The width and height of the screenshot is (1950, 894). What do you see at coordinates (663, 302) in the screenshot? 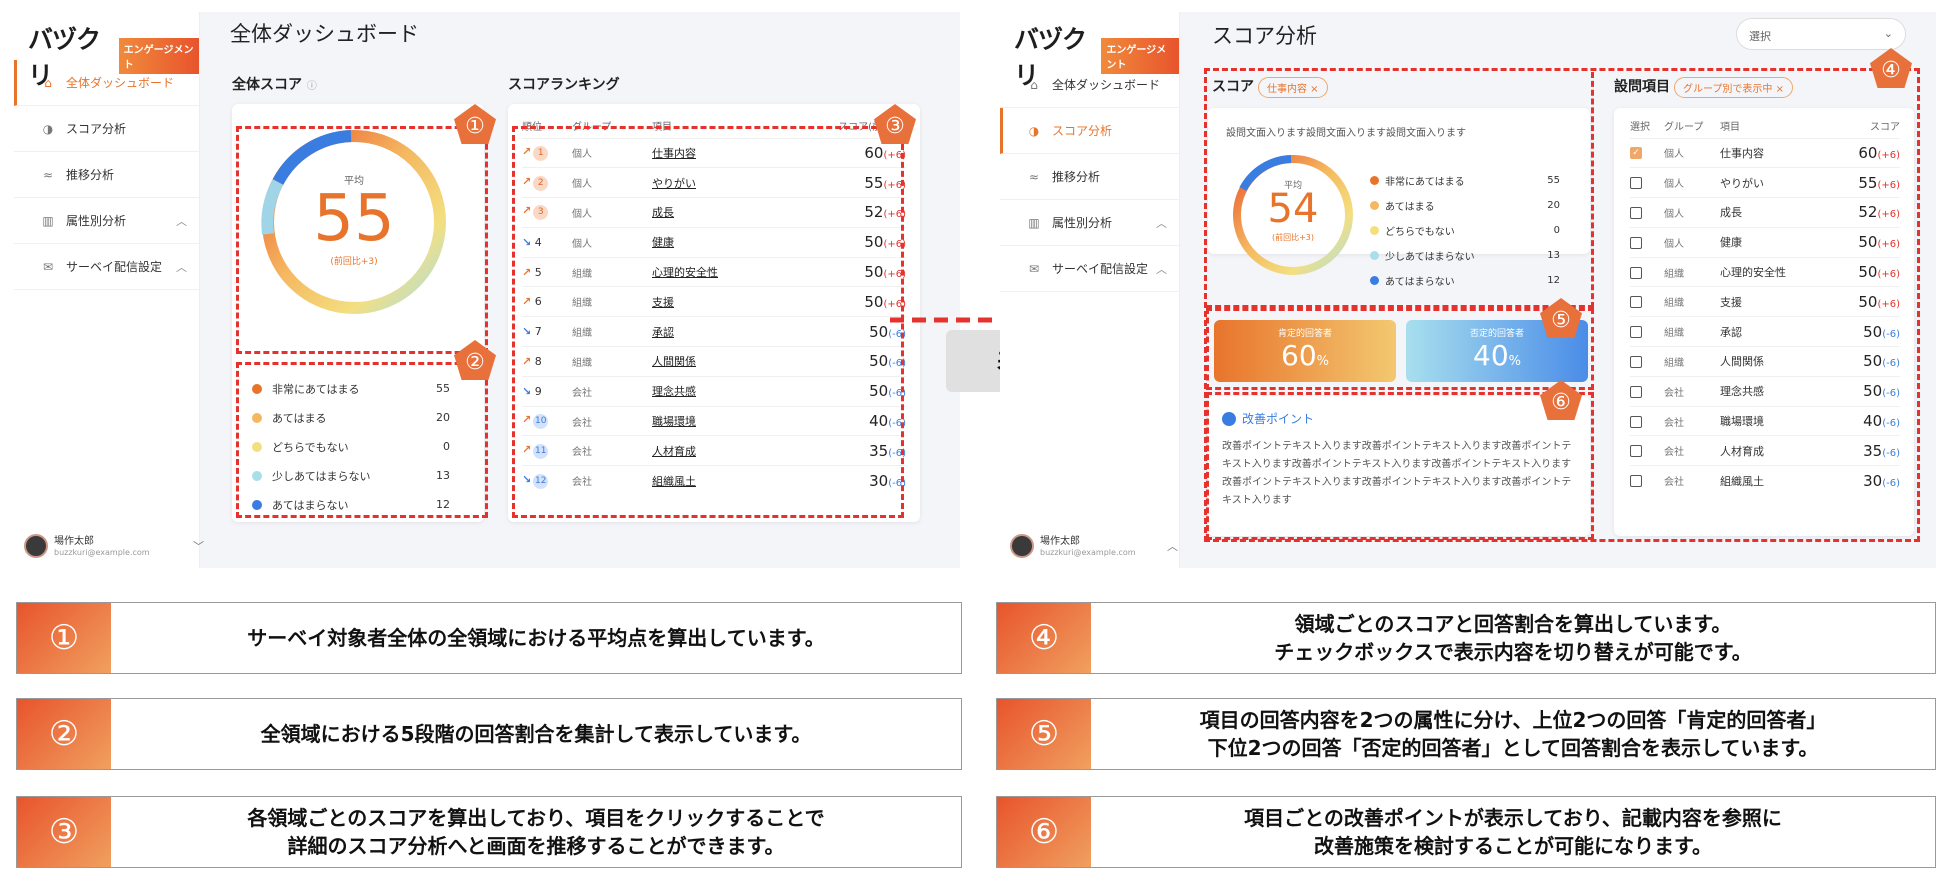
I see `item-link: 支援` at bounding box center [663, 302].